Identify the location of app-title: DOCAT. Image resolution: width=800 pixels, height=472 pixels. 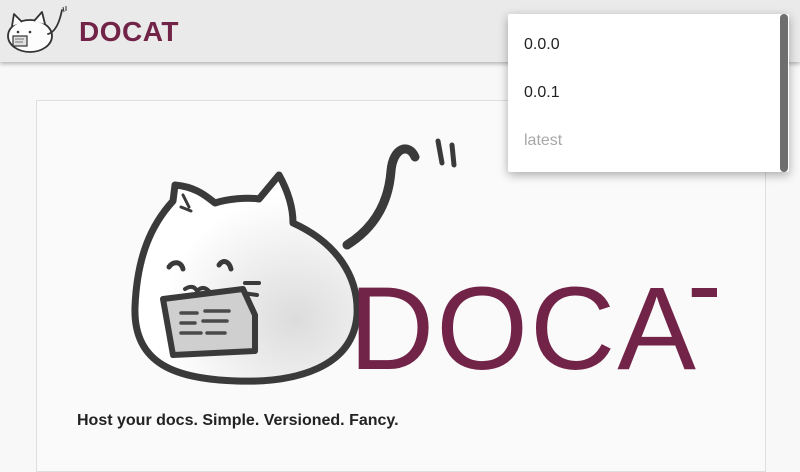
(129, 32).